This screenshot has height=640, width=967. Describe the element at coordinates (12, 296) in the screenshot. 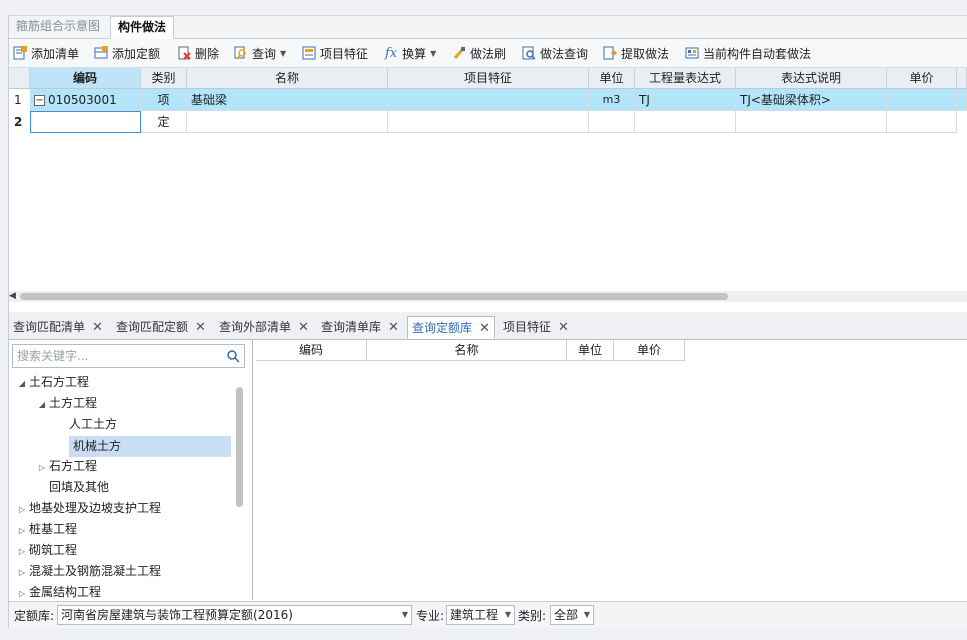

I see `scroll-left-arrow-icon: ◀` at that location.